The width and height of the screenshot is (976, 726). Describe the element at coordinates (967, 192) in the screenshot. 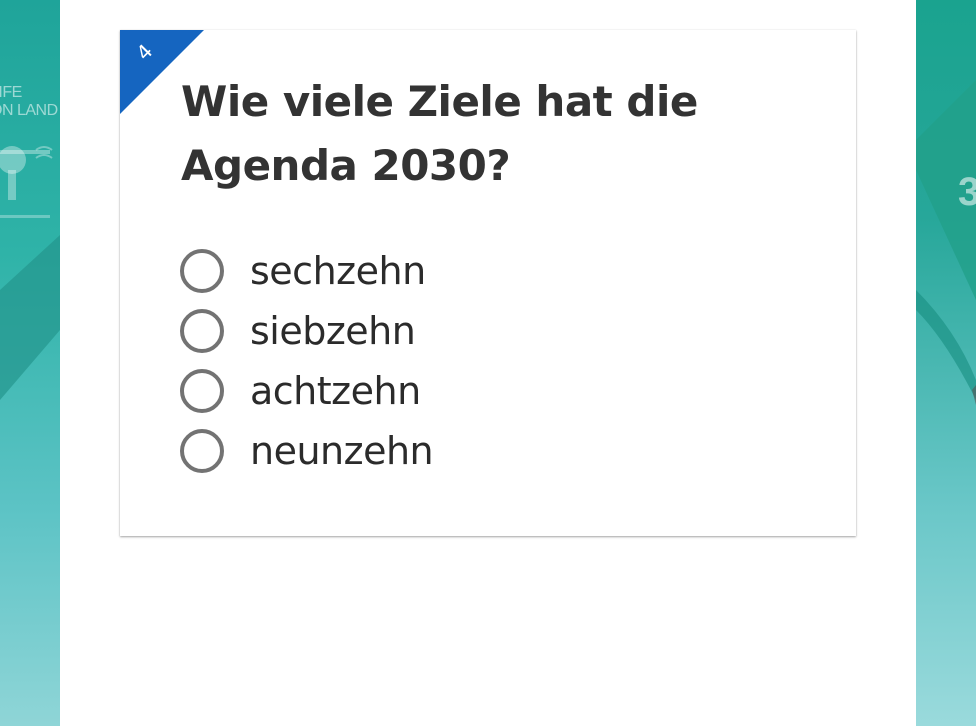

I see `sdg-number: 3` at that location.